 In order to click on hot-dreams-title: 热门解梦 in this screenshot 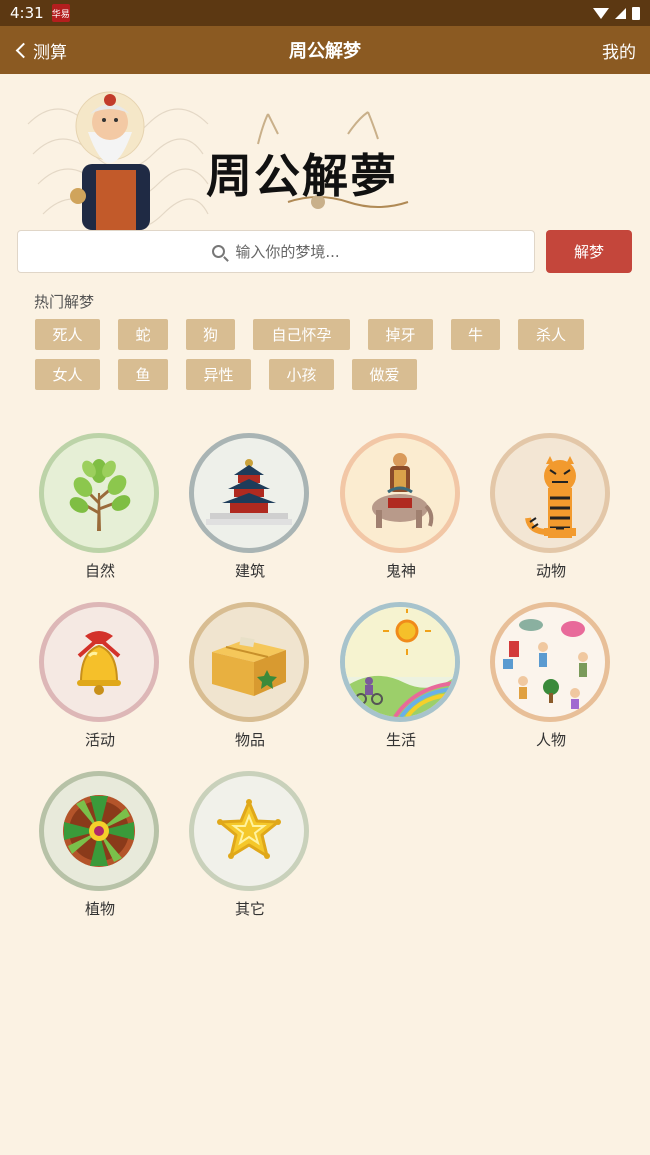, I will do `click(64, 302)`.